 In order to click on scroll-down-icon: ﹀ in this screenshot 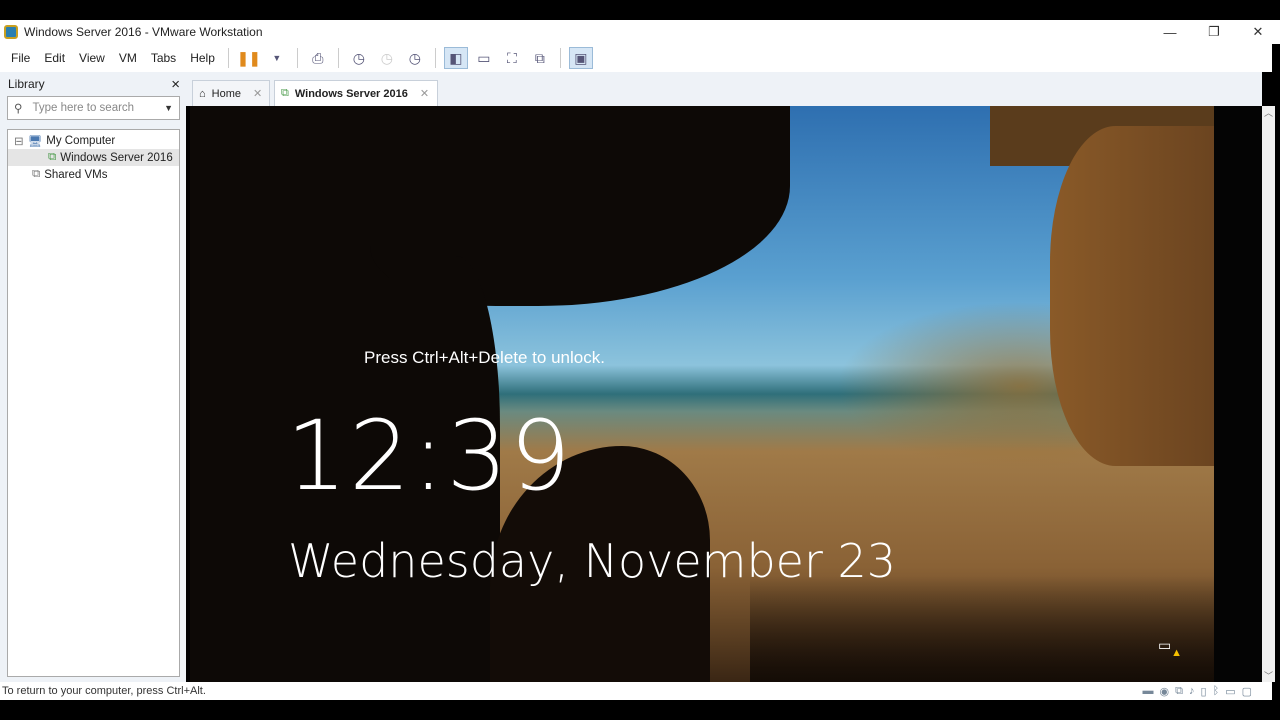, I will do `click(1268, 675)`.